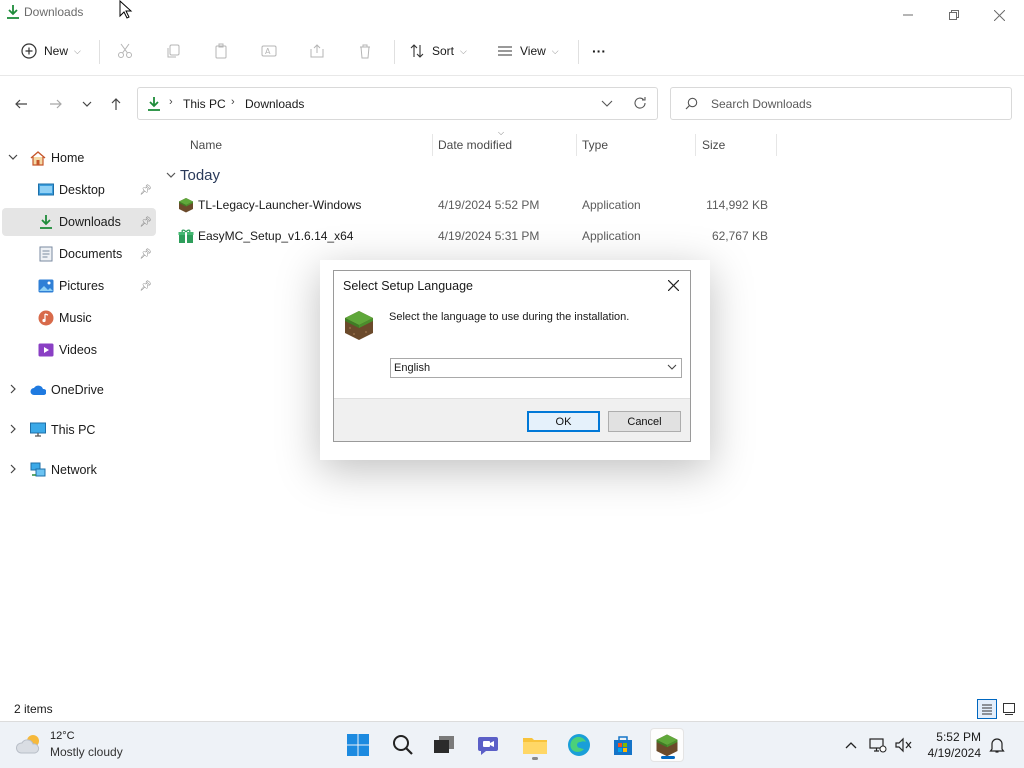 Image resolution: width=1024 pixels, height=768 pixels. I want to click on search-box: Search Downloads, so click(841, 103).